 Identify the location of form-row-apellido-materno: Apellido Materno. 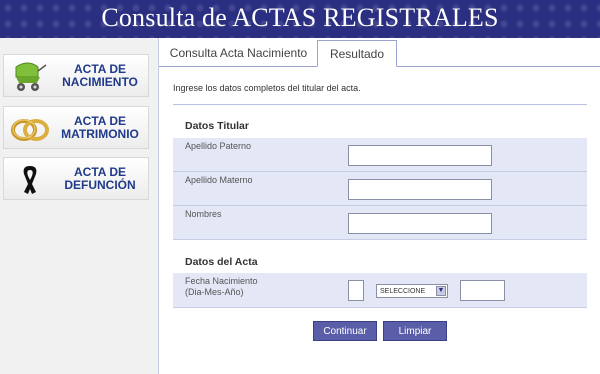
(380, 189).